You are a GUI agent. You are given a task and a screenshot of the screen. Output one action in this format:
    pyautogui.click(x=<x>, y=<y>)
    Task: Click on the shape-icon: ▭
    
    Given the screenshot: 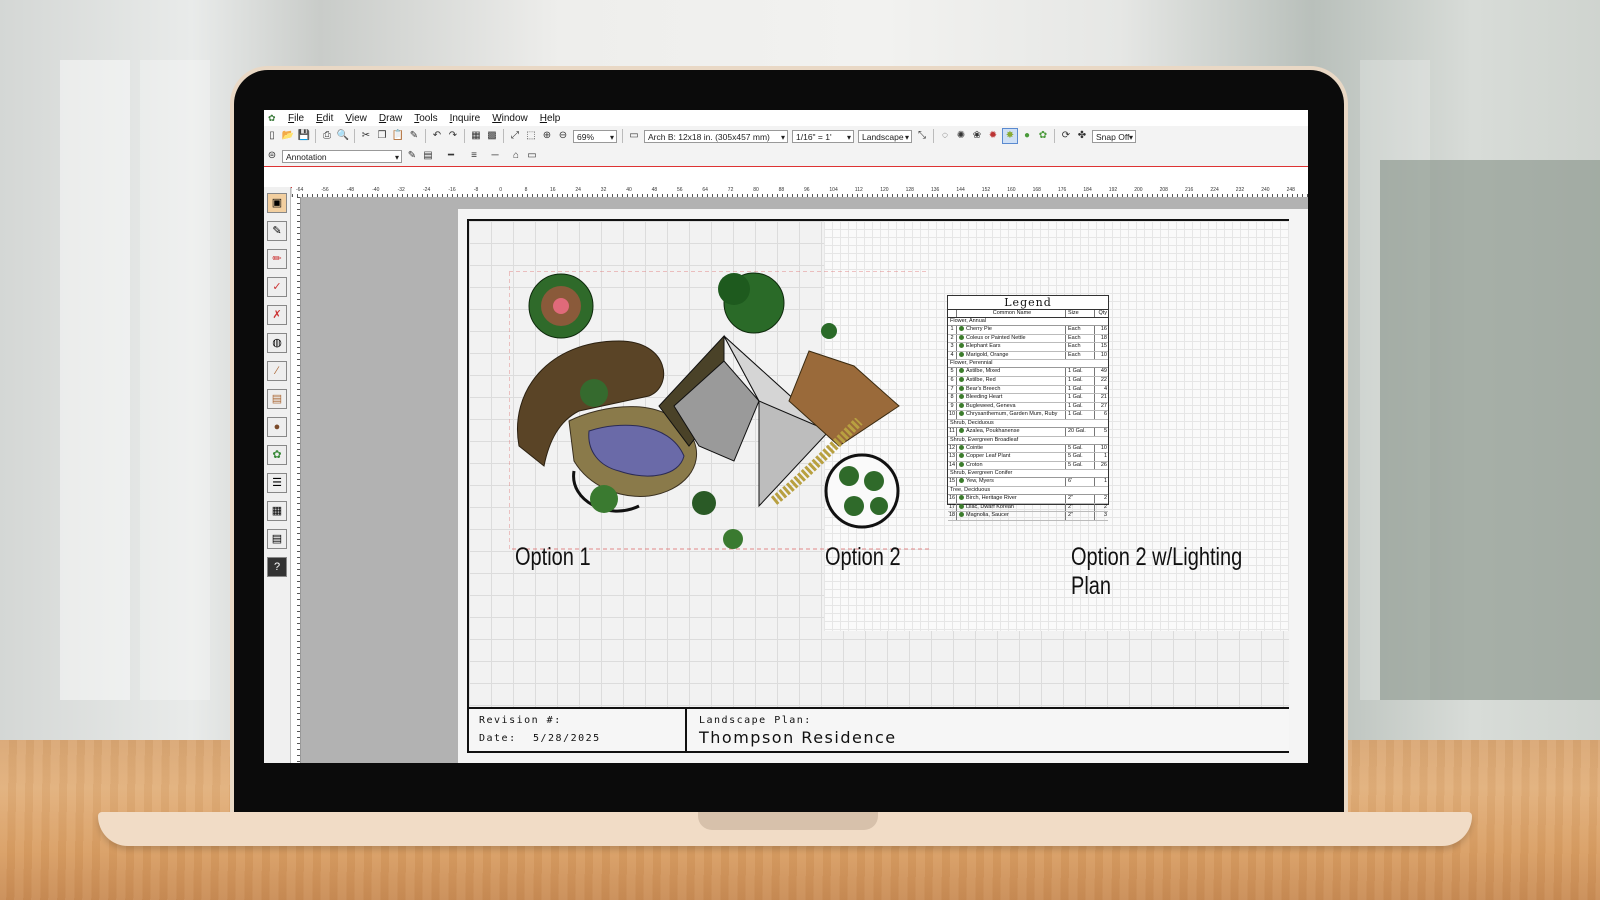 What is the action you would take?
    pyautogui.click(x=532, y=156)
    